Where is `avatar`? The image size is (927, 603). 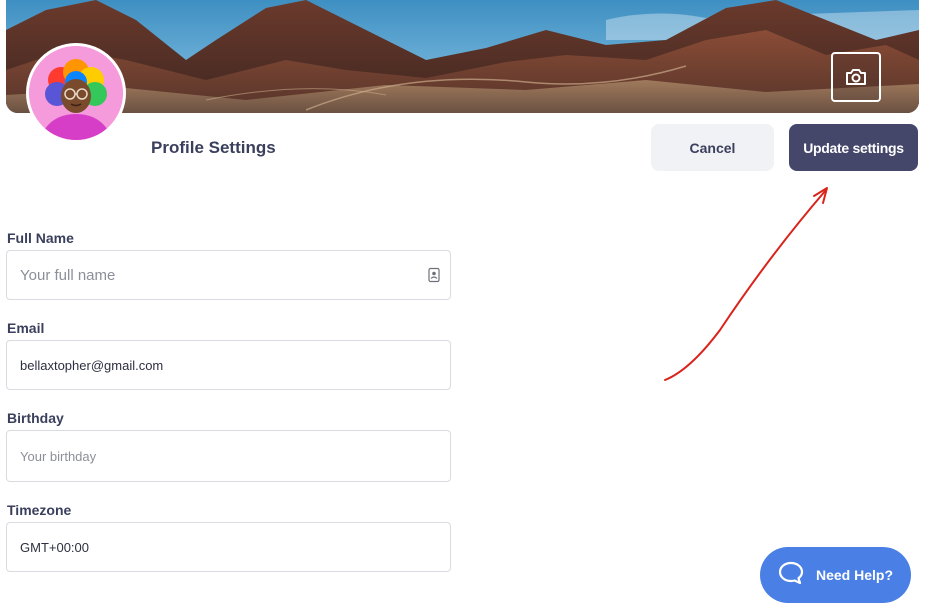
avatar is located at coordinates (76, 93).